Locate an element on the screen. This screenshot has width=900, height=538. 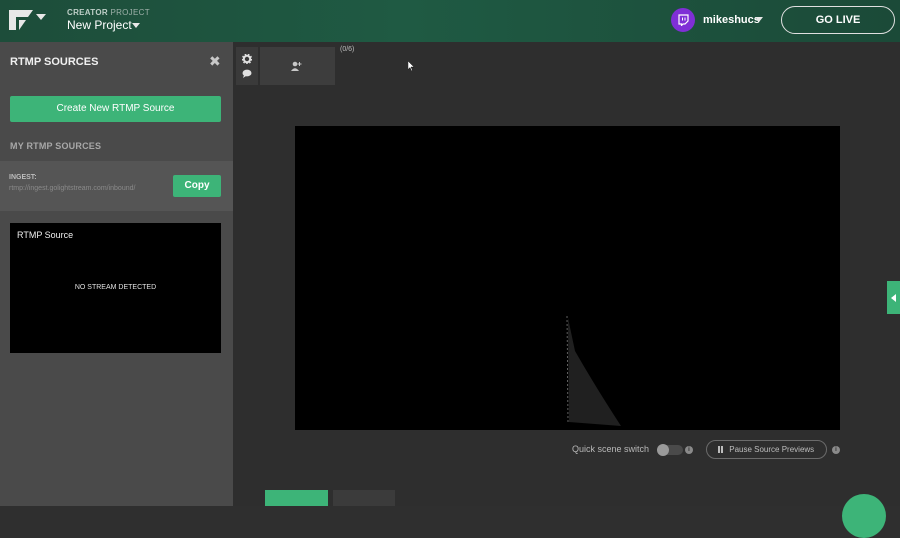
quick-scene-switch-toggle is located at coordinates (670, 450).